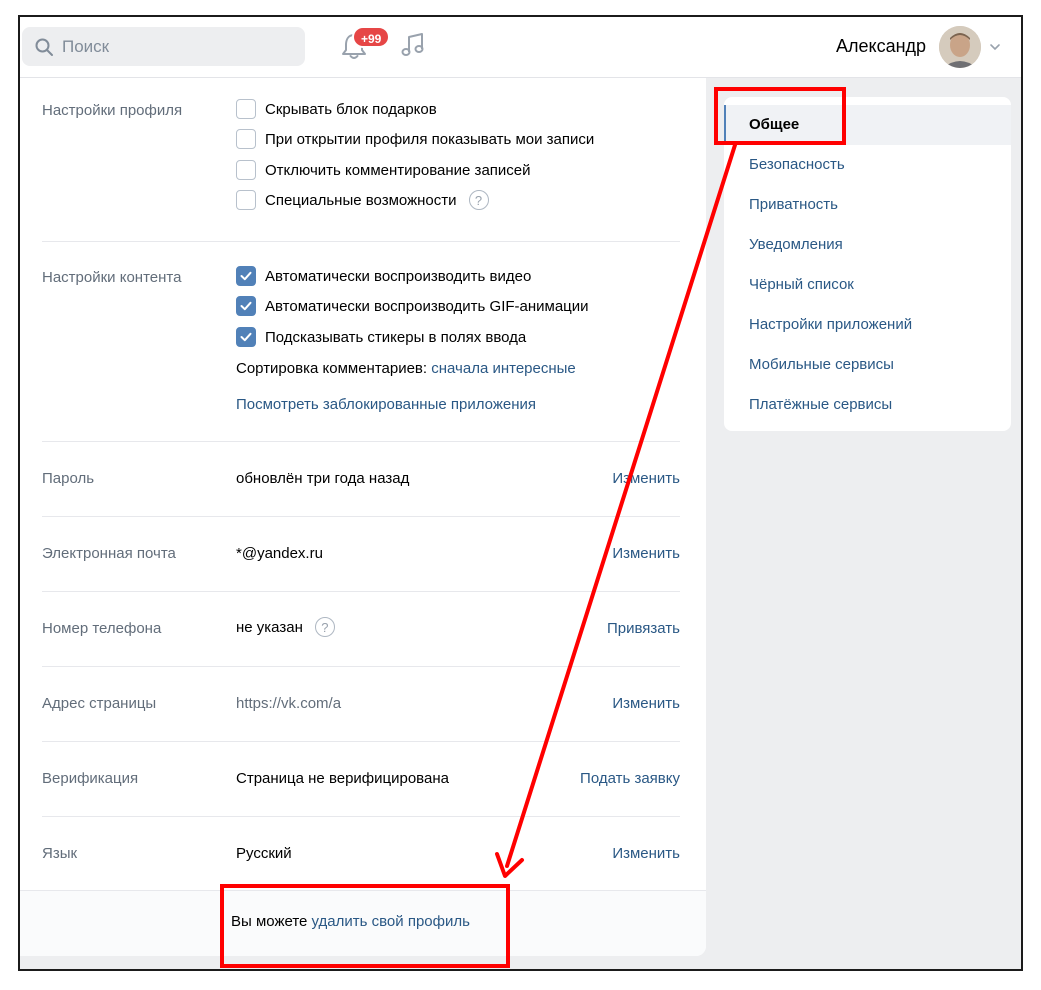 Image resolution: width=1041 pixels, height=990 pixels. What do you see at coordinates (646, 553) in the screenshot?
I see `email-change-link: Изменить` at bounding box center [646, 553].